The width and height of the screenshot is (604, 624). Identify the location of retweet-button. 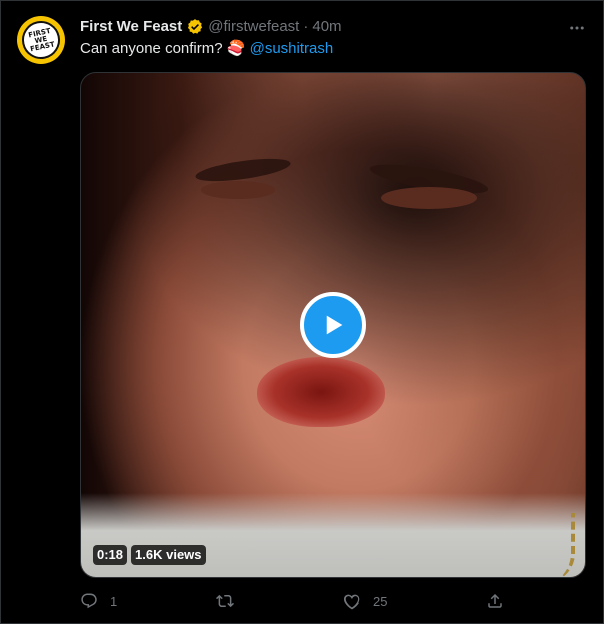
(231, 601).